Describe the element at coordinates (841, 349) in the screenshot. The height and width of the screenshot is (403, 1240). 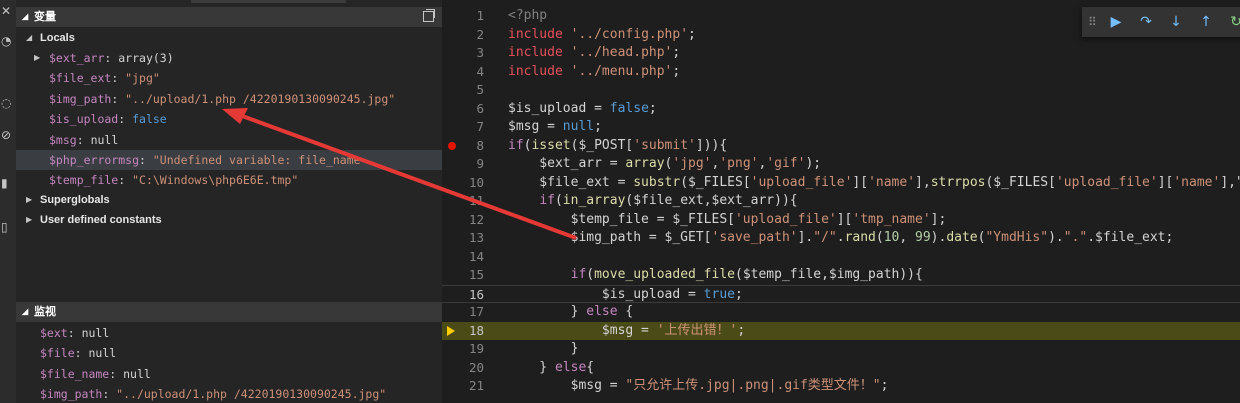
I see `code-line: 19 }` at that location.